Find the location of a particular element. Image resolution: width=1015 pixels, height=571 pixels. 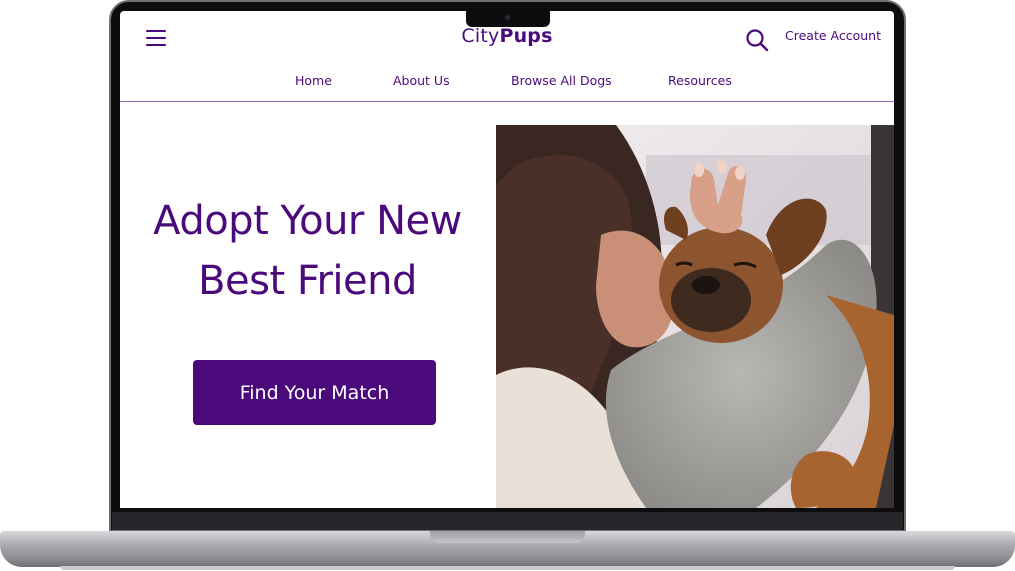

search-icon is located at coordinates (757, 40).